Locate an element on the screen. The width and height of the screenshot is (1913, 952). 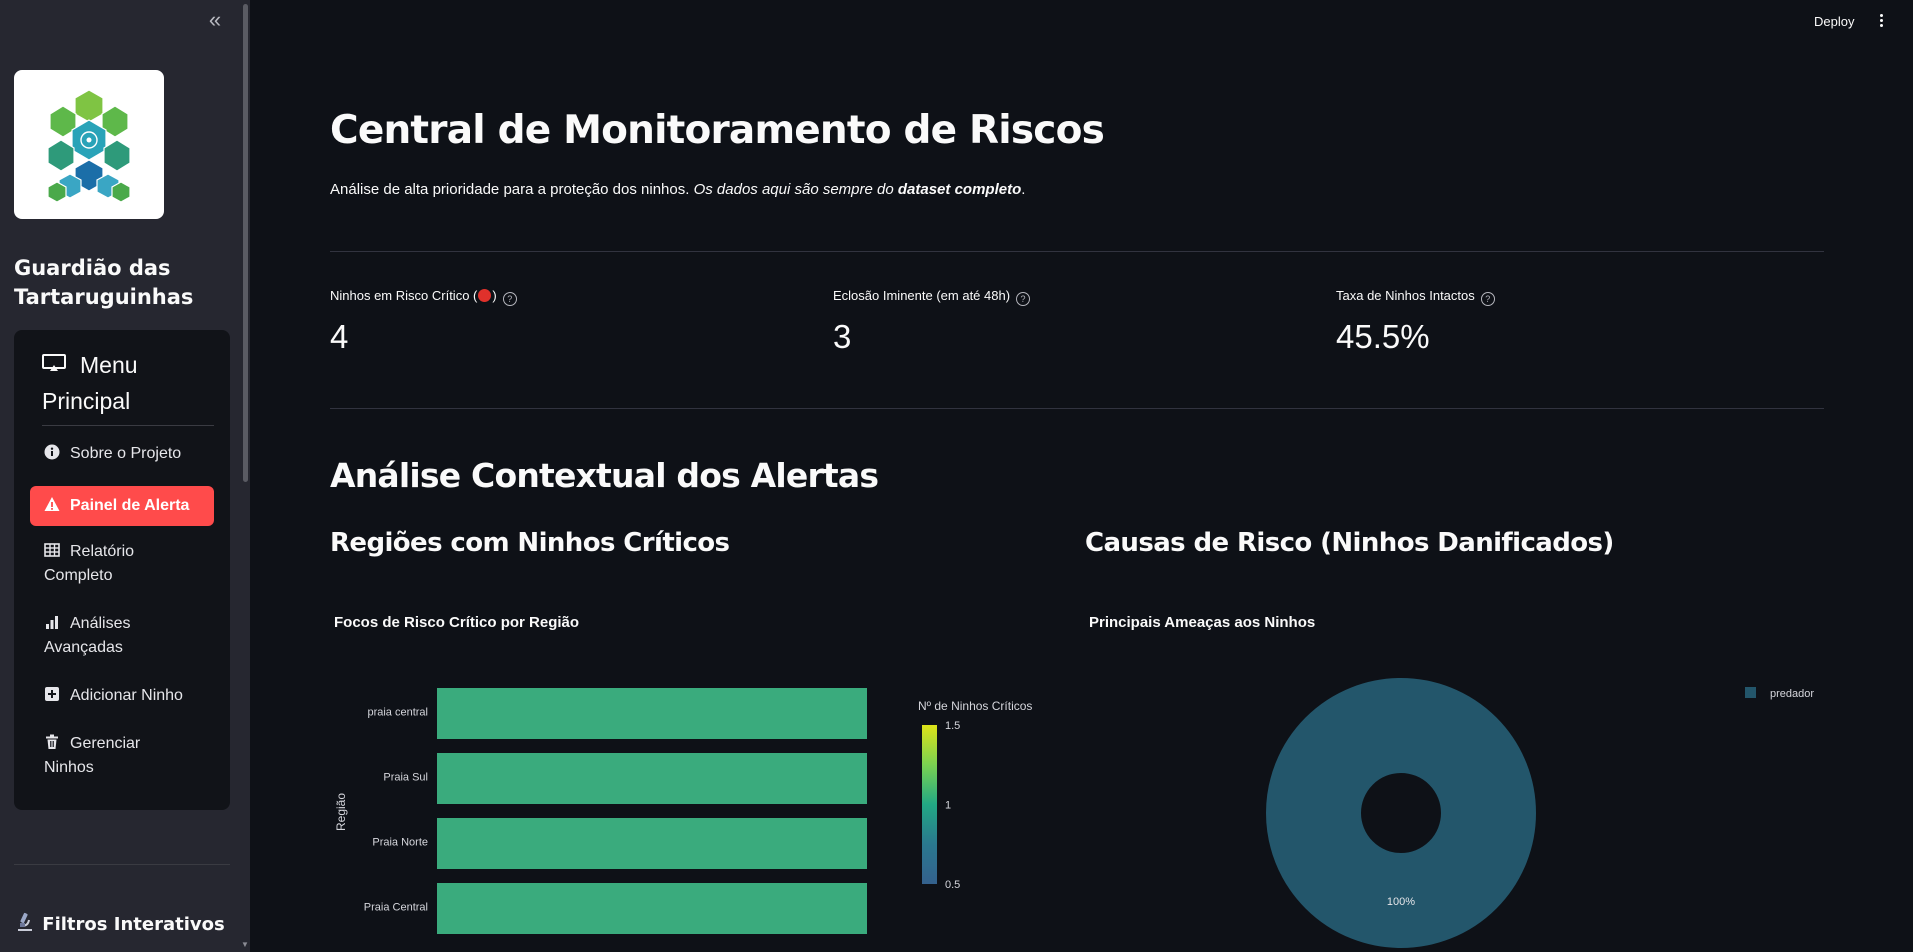
metric-label: Eclosão Iminente (em até 48h)? is located at coordinates (932, 297).